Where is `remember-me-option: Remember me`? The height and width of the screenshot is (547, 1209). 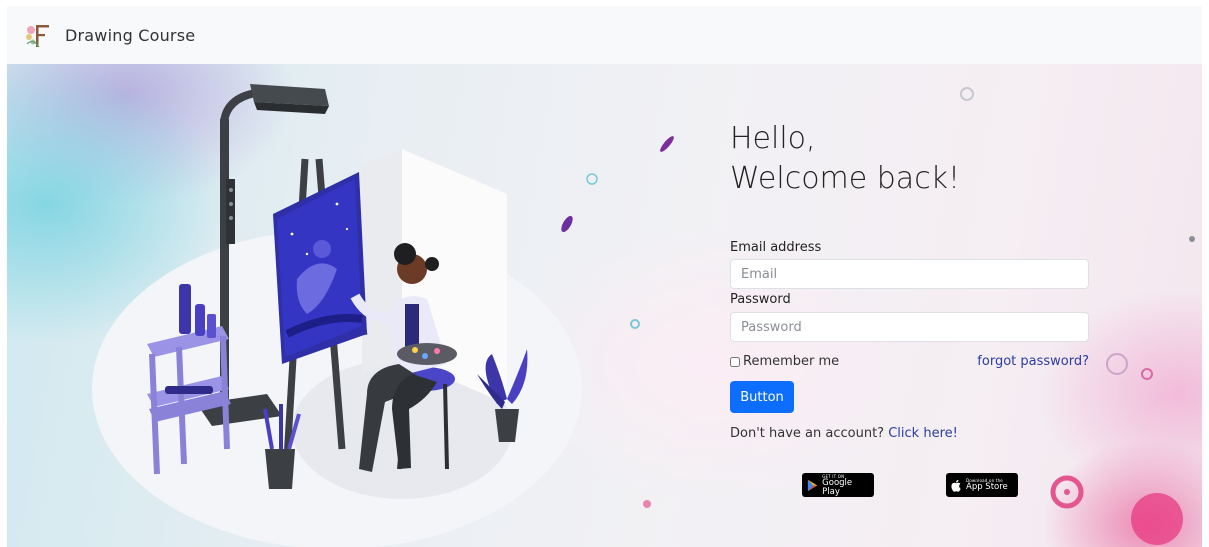 remember-me-option: Remember me is located at coordinates (784, 361).